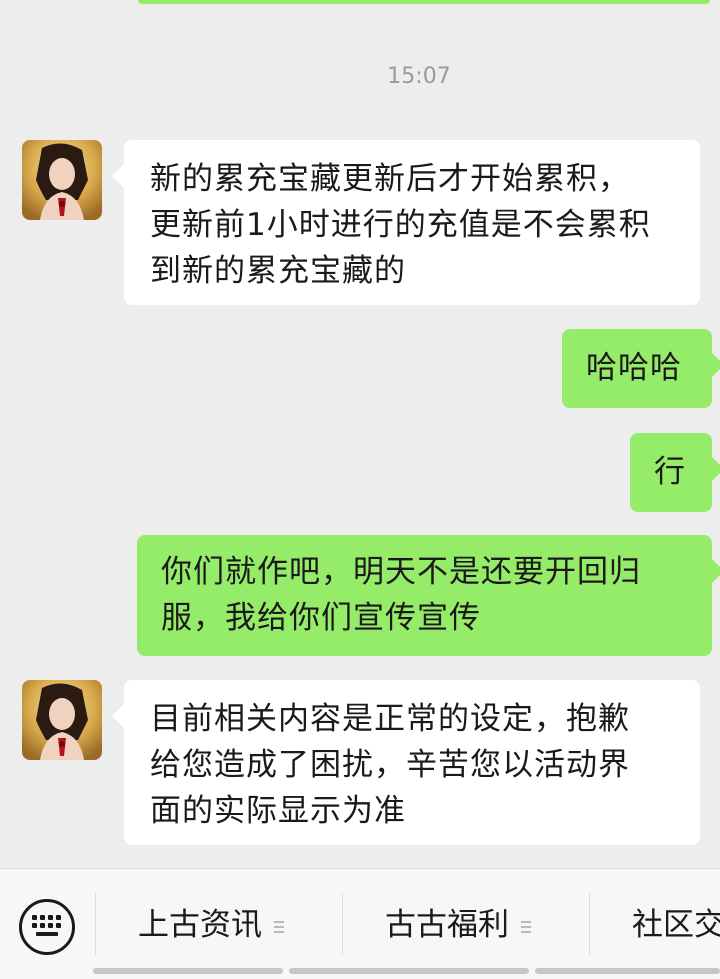  I want to click on timestamp: 15:07, so click(419, 76).